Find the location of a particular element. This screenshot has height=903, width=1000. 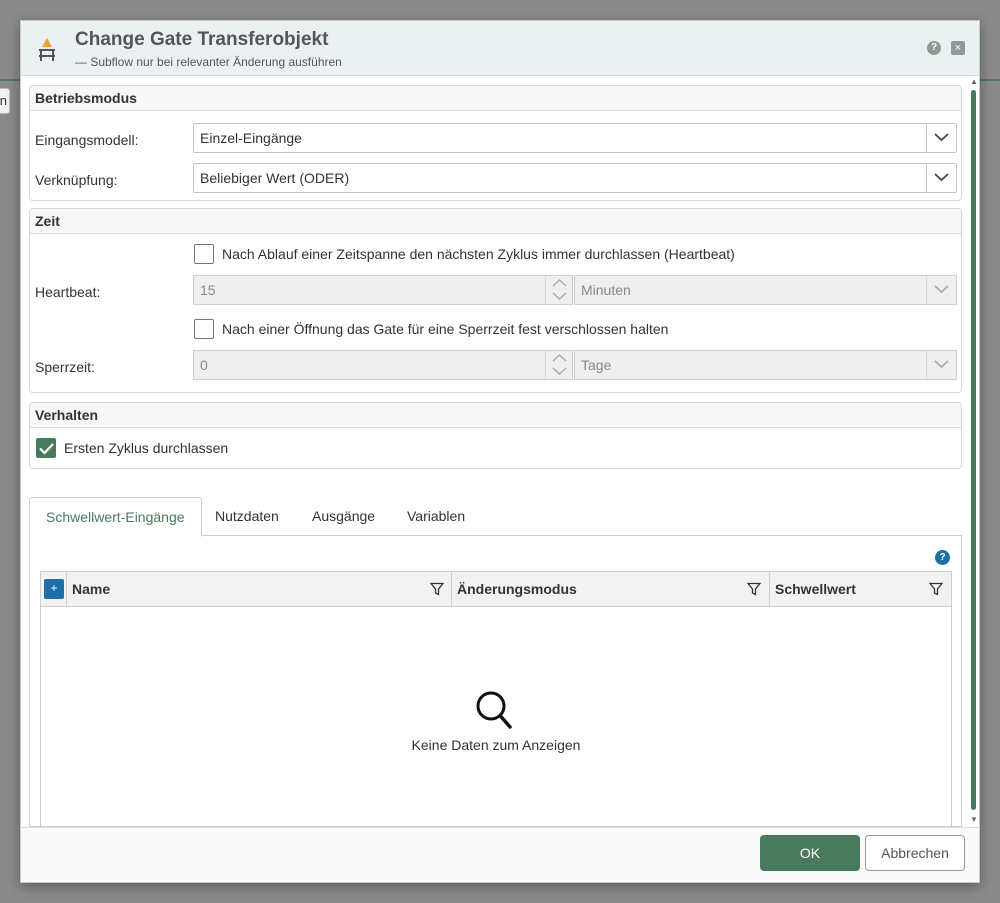

vertical-scrollbar: ▲ ▼ is located at coordinates (974, 452).